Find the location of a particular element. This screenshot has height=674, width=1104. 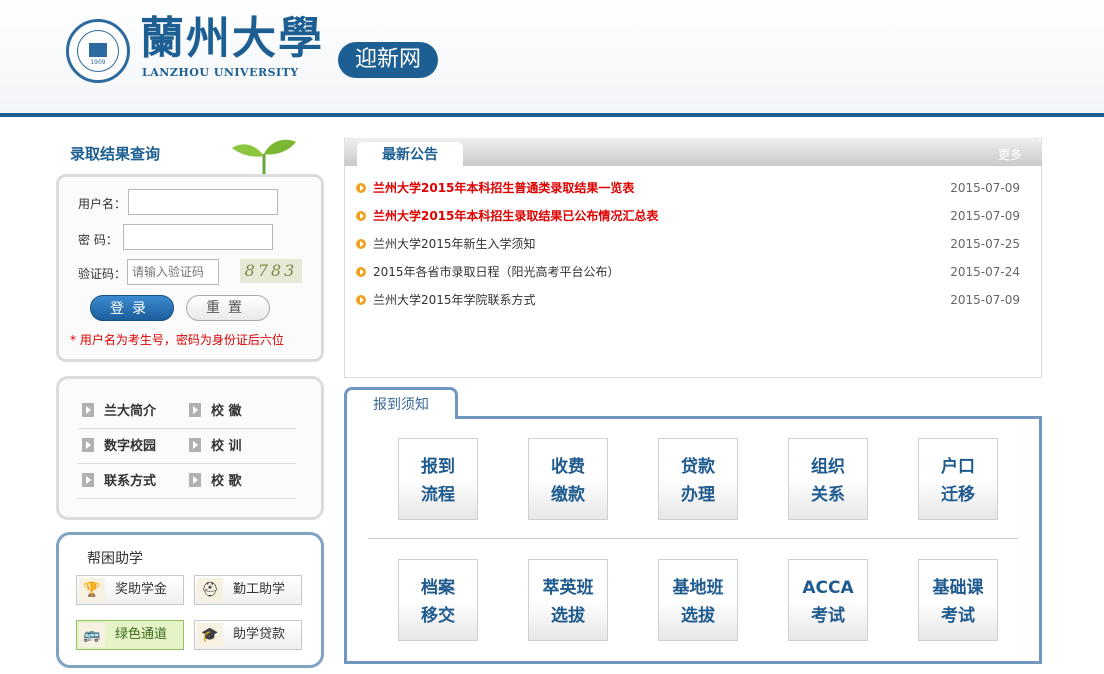

tile-archive-transfer: 档案 移交 is located at coordinates (438, 600).